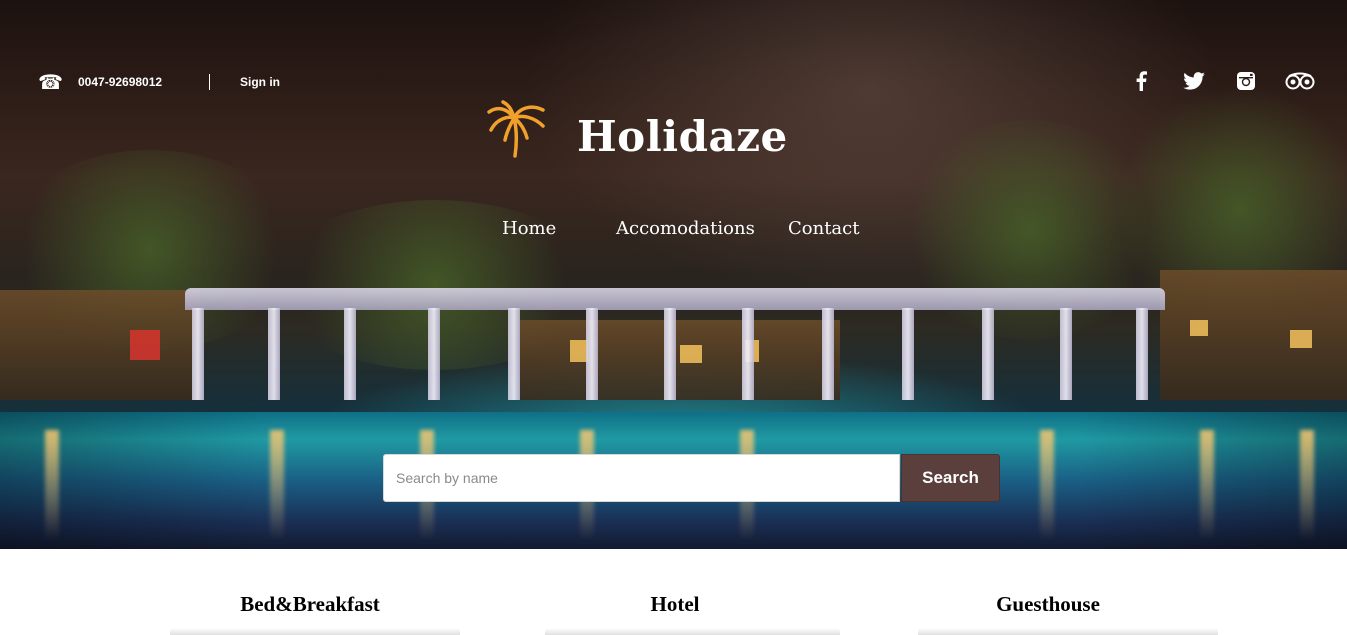 Image resolution: width=1347 pixels, height=635 pixels. What do you see at coordinates (310, 604) in the screenshot?
I see `category-heading-bed-breakfast: Bed&Breakfast` at bounding box center [310, 604].